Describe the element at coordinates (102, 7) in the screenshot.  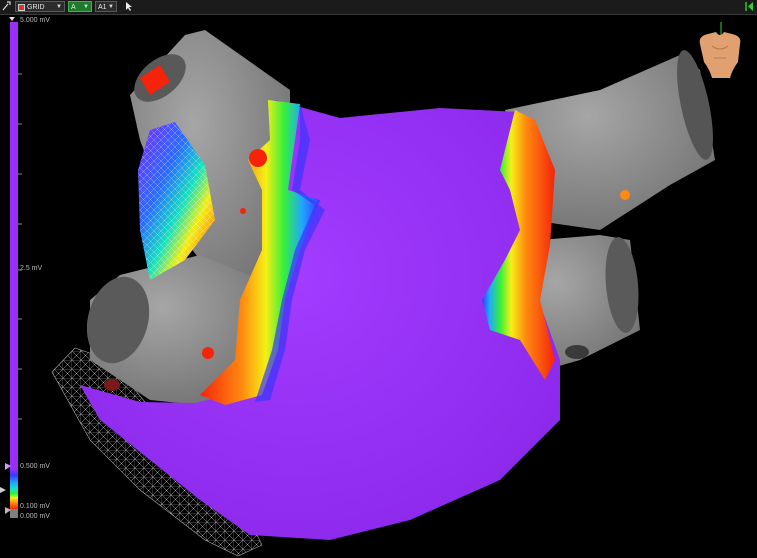
I see `sub-channel-value: A1` at that location.